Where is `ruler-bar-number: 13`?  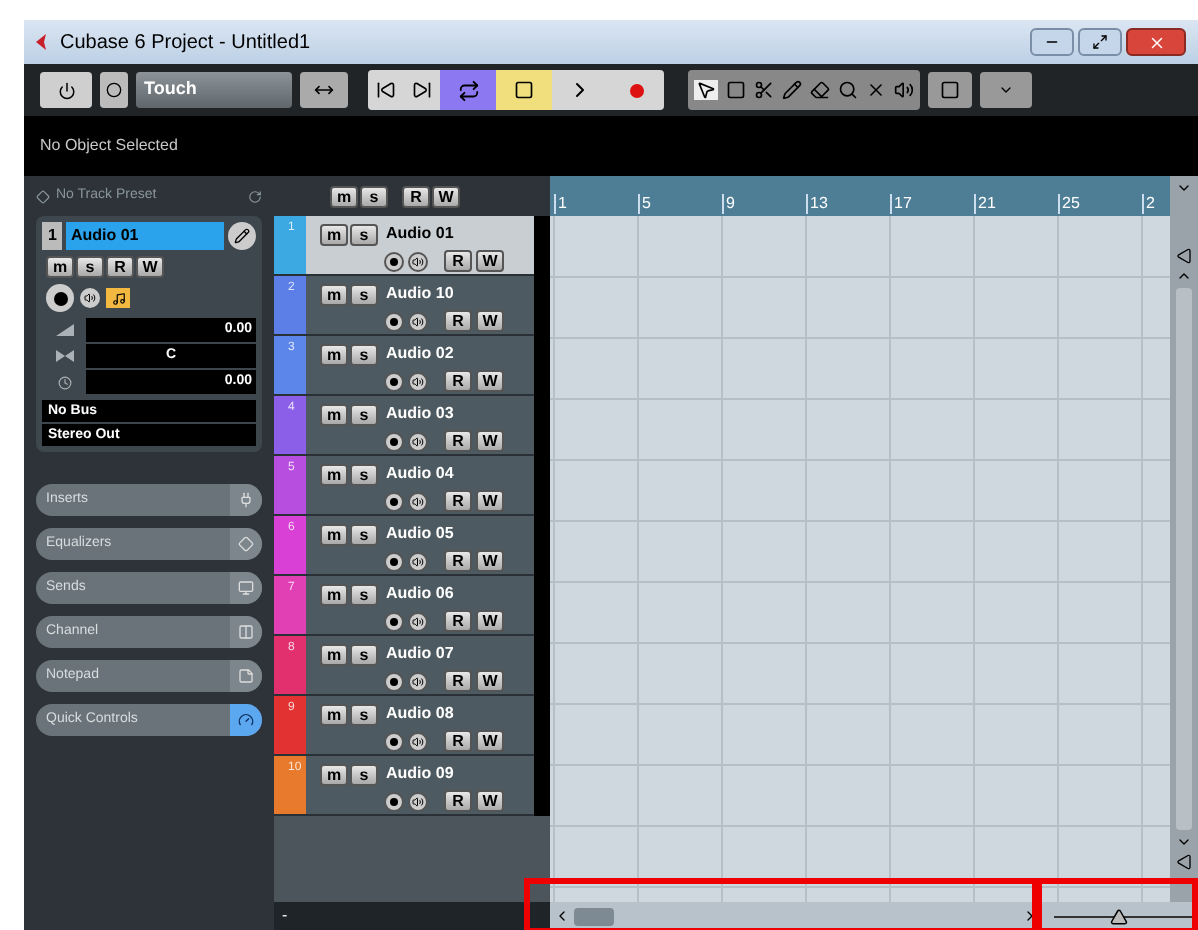 ruler-bar-number: 13 is located at coordinates (817, 204).